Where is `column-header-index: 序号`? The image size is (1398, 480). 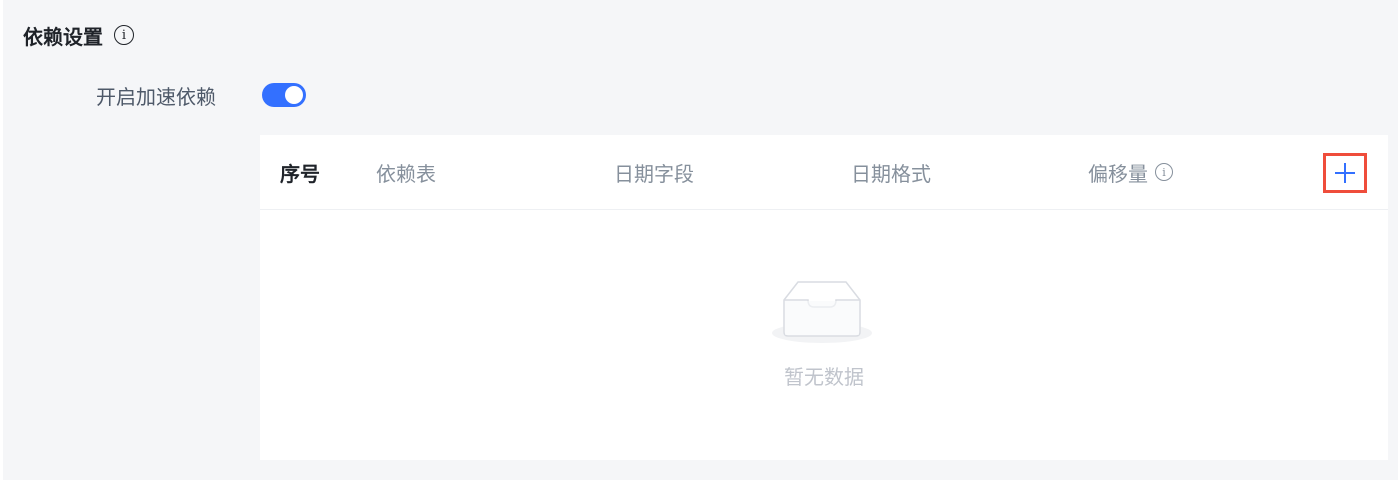
column-header-index: 序号 is located at coordinates (300, 173).